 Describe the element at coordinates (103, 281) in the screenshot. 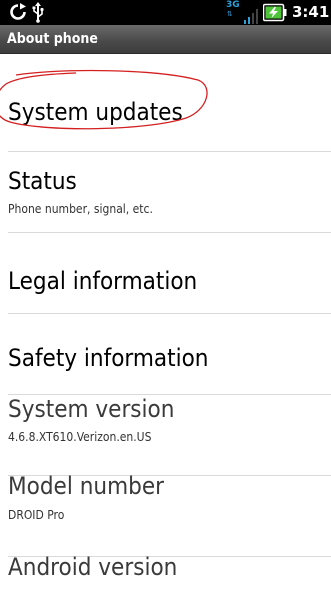

I see `list-item-title: Legal information` at that location.